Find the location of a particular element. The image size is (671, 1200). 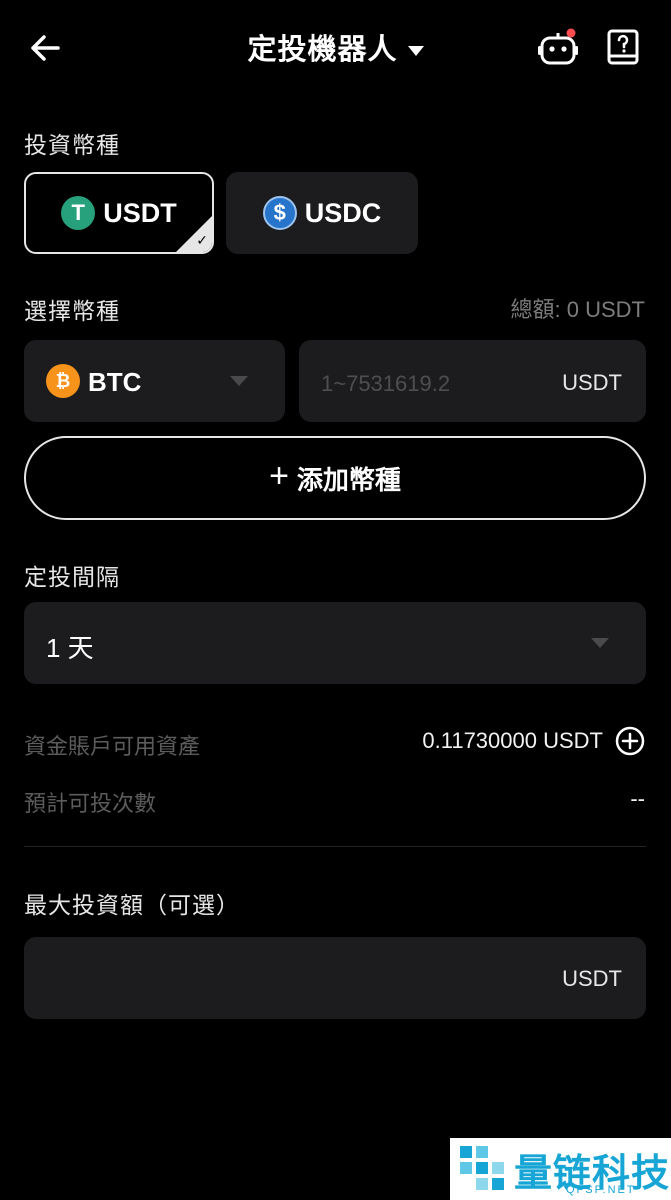

select-currency-label: 選擇幣種 is located at coordinates (72, 311).